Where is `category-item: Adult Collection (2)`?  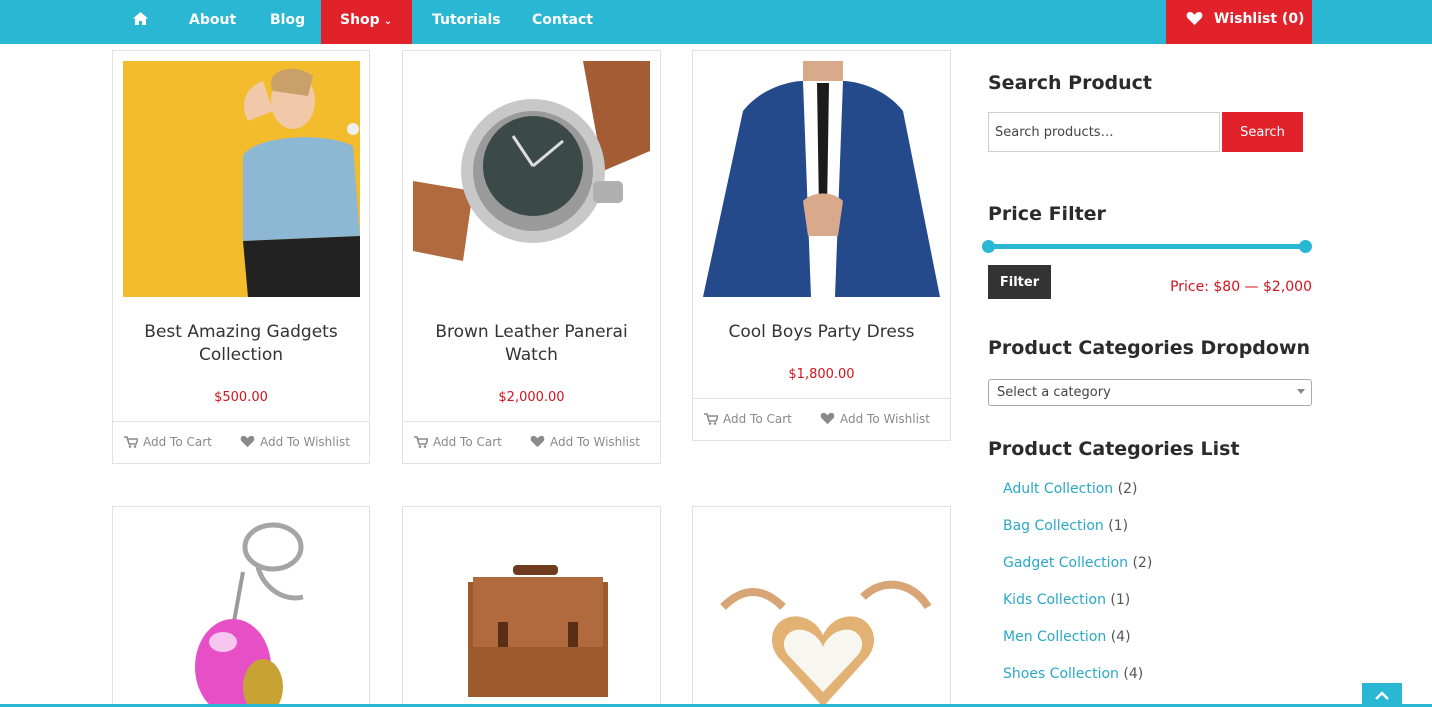
category-item: Adult Collection (2) is located at coordinates (1070, 489).